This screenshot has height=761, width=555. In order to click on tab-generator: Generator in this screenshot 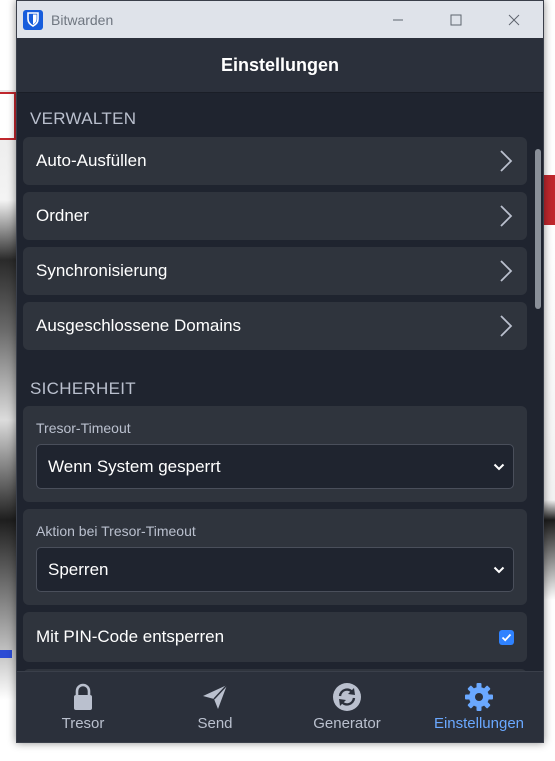, I will do `click(347, 707)`.